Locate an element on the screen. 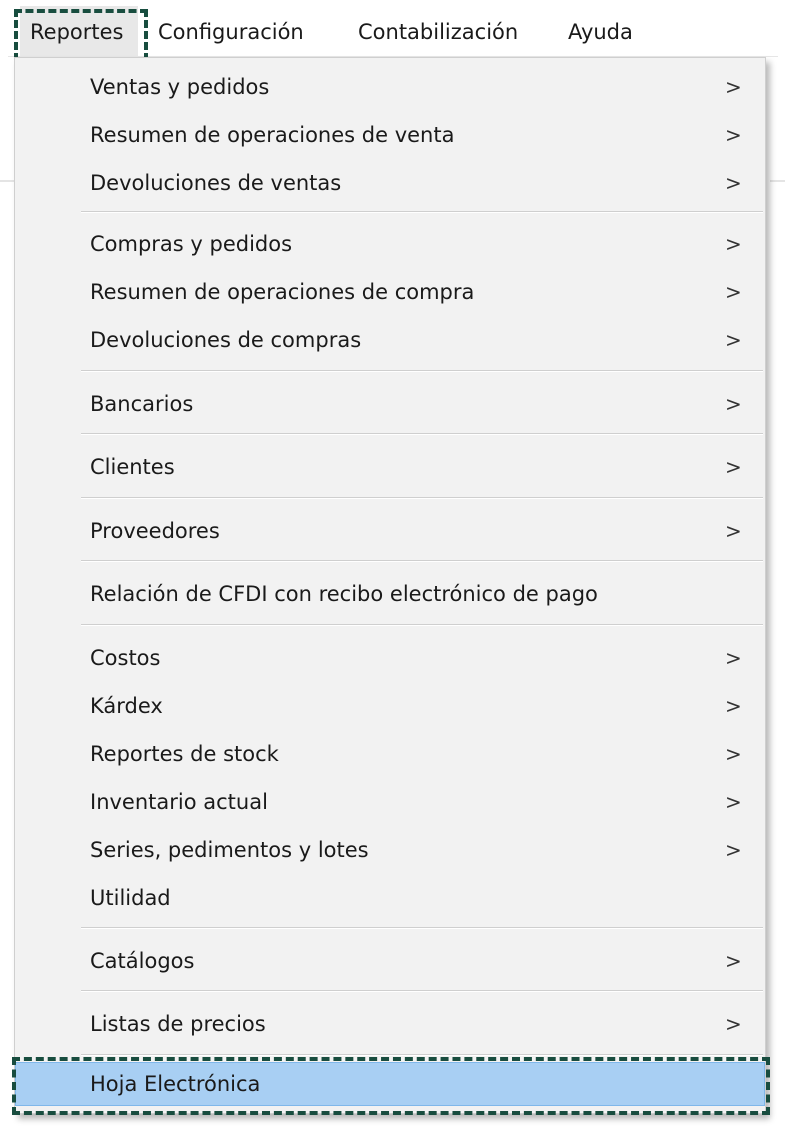 Image resolution: width=785 pixels, height=1126 pixels. menu-item-label: Utilidad is located at coordinates (130, 898).